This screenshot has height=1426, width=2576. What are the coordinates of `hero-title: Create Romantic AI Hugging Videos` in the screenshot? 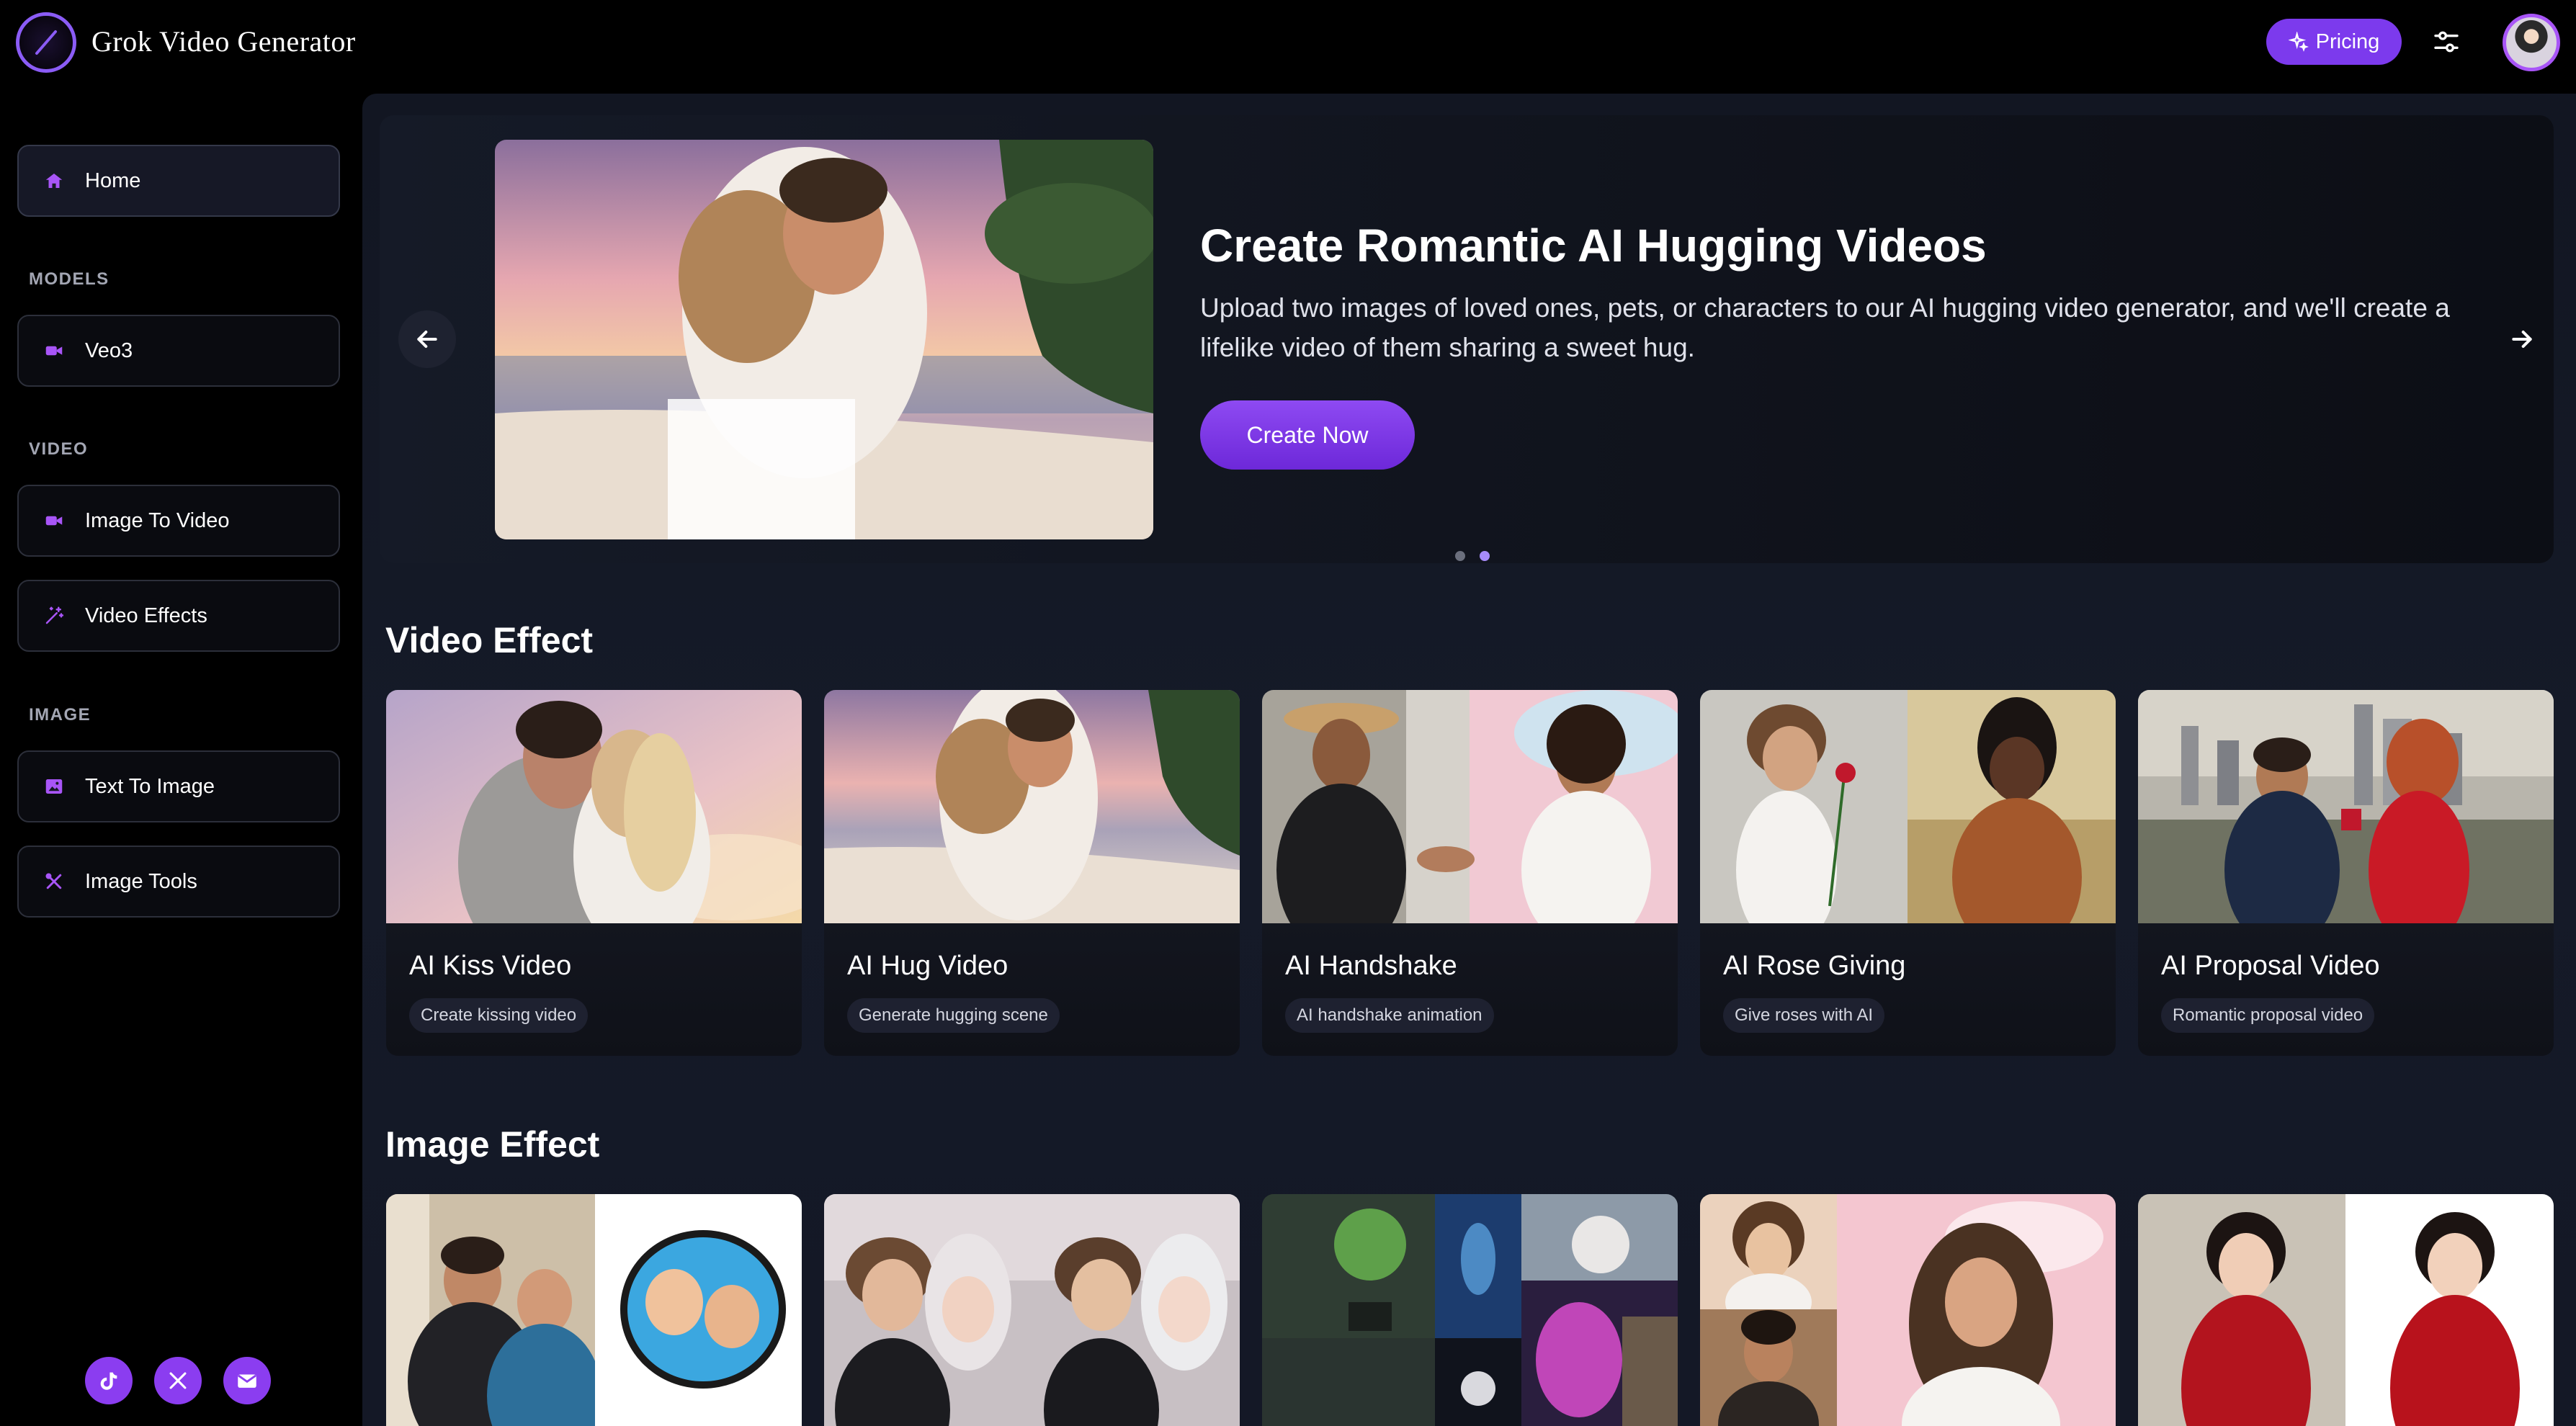 It's located at (1593, 246).